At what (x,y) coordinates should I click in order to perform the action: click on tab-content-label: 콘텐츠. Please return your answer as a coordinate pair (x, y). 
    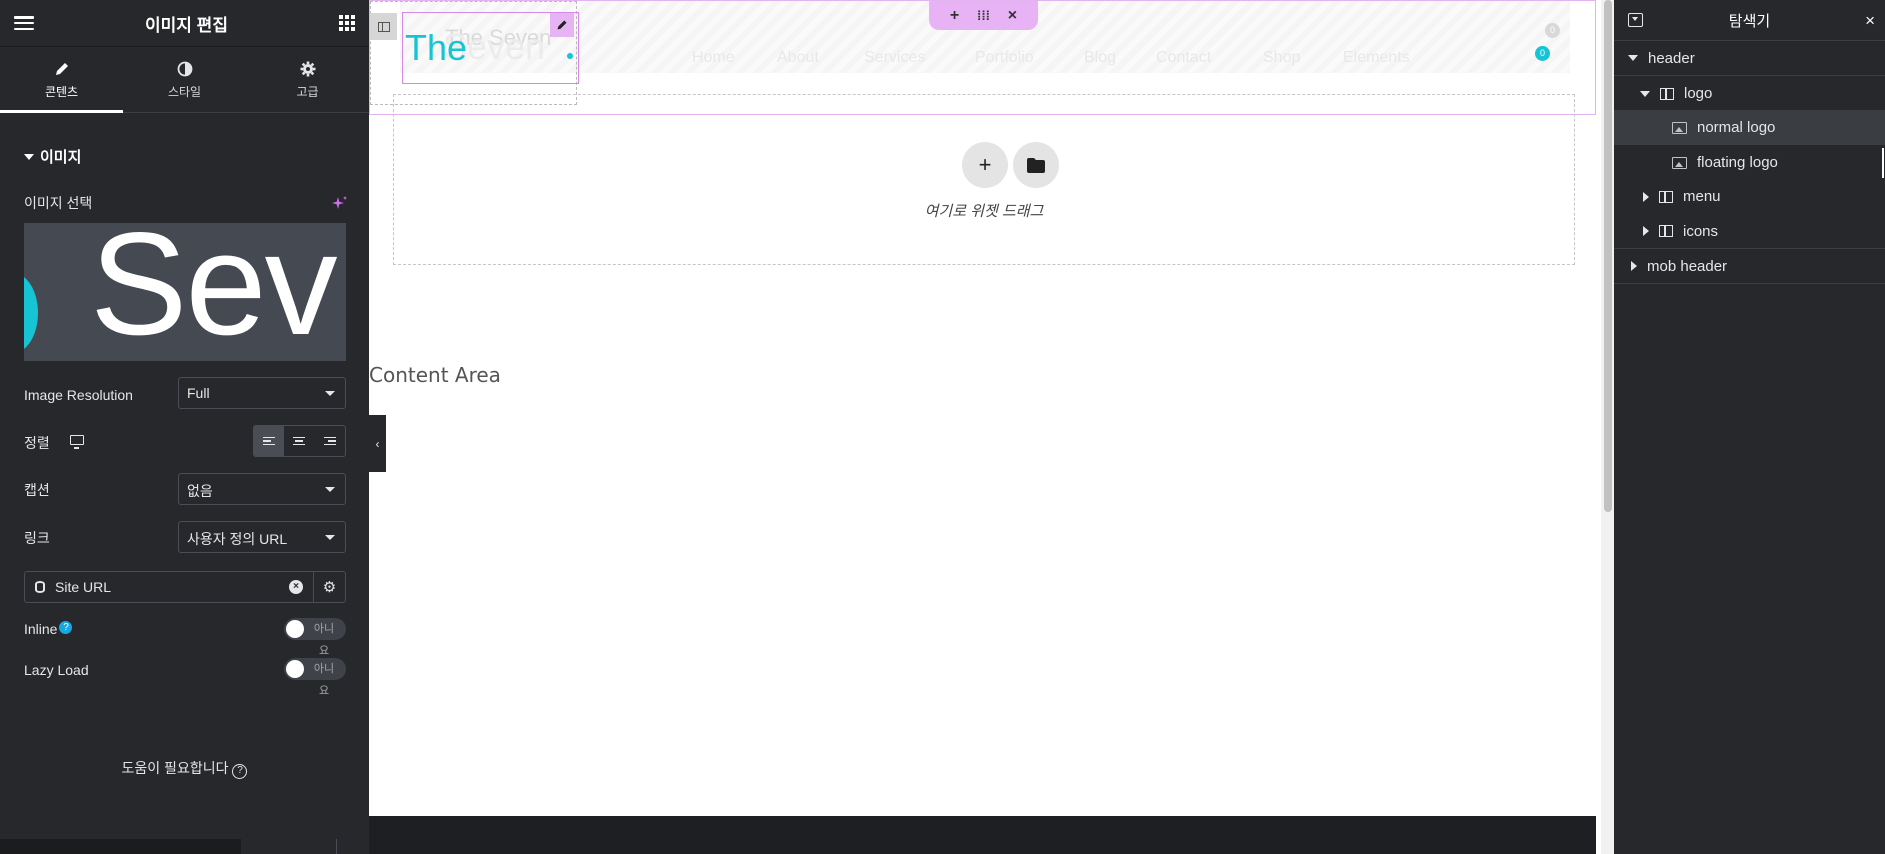
    Looking at the image, I should click on (61, 91).